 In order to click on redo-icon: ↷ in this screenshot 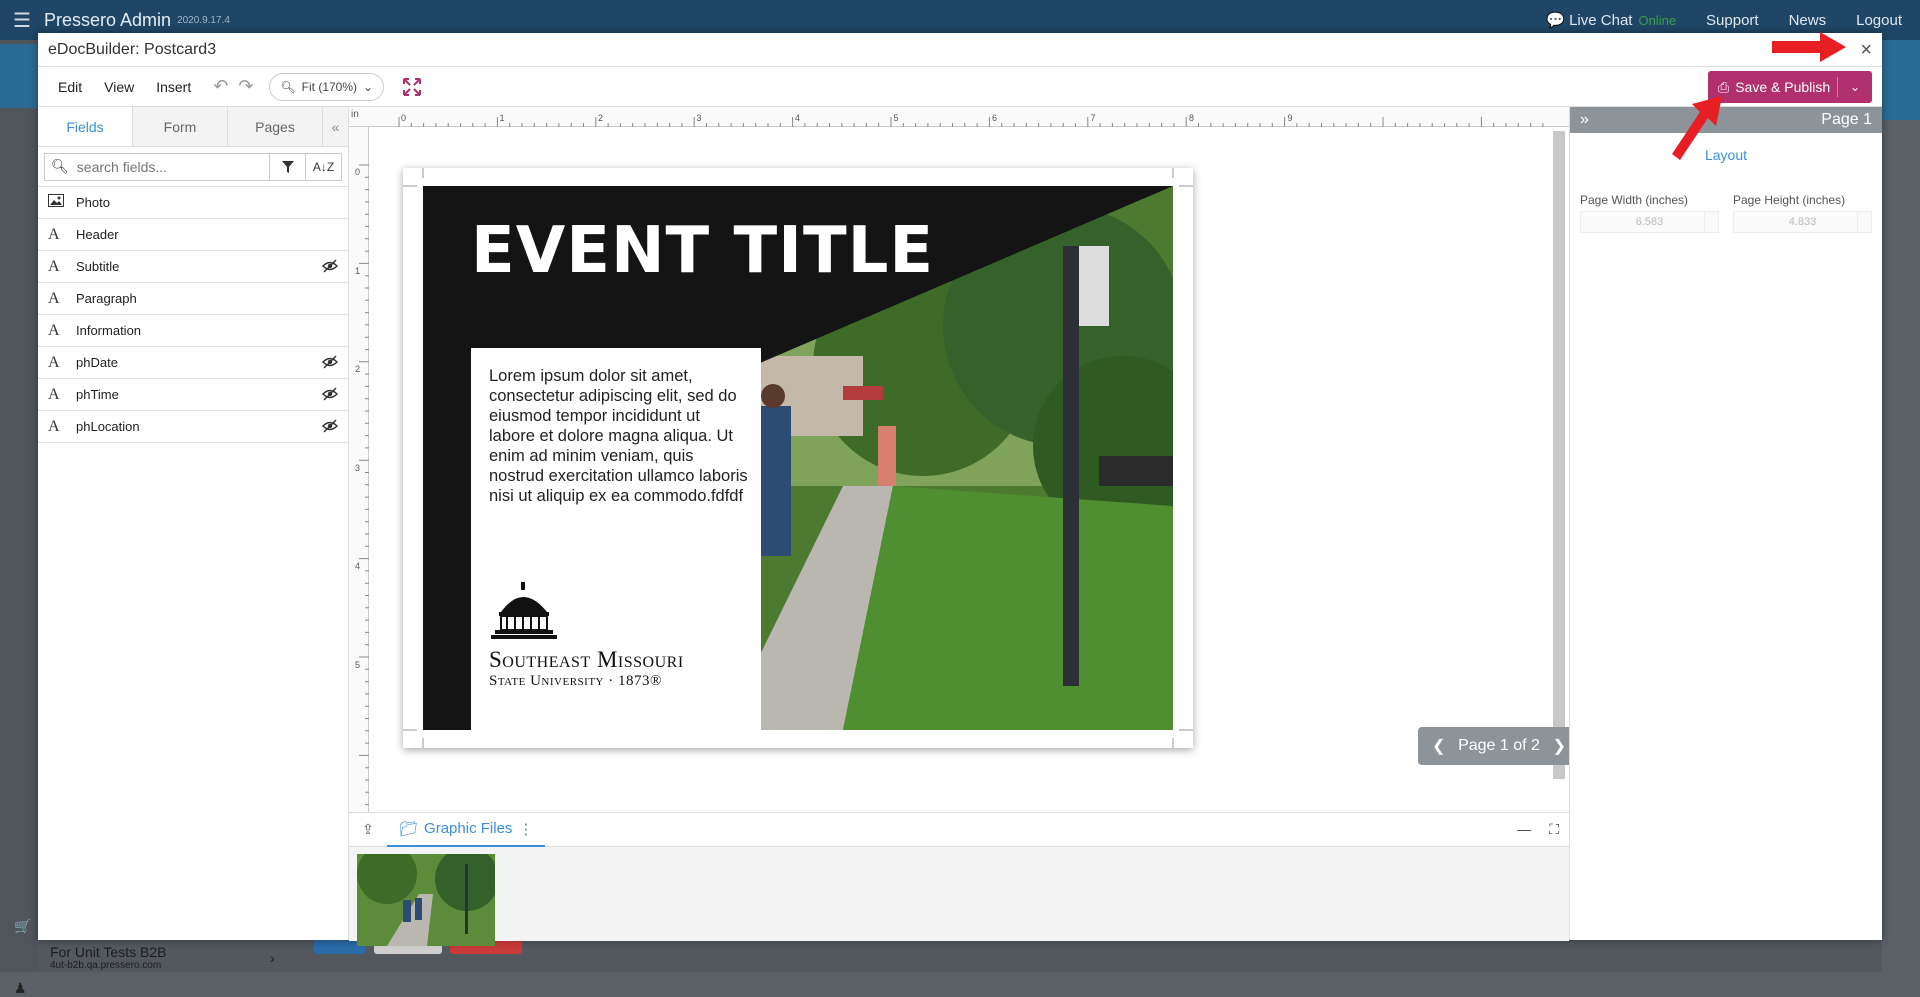, I will do `click(245, 86)`.